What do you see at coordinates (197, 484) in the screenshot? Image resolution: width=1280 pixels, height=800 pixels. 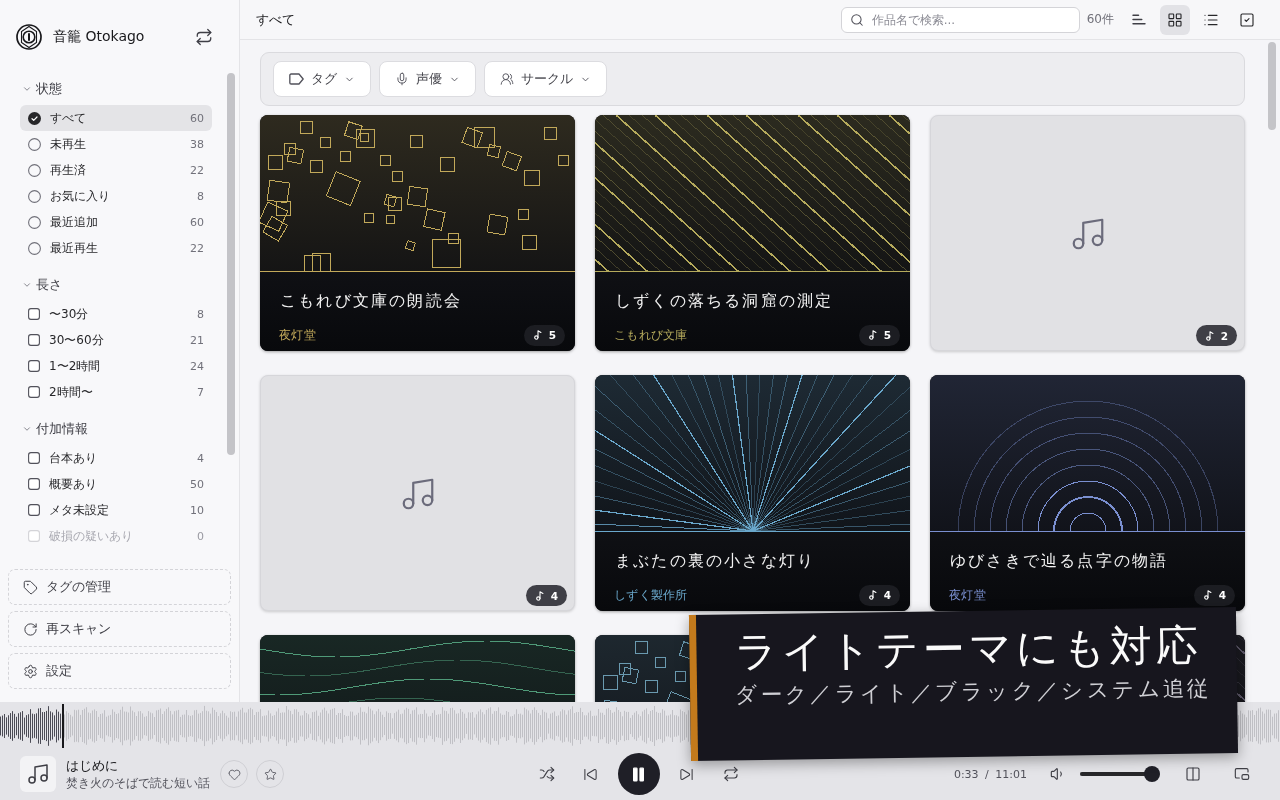 I see `item-count: 50` at bounding box center [197, 484].